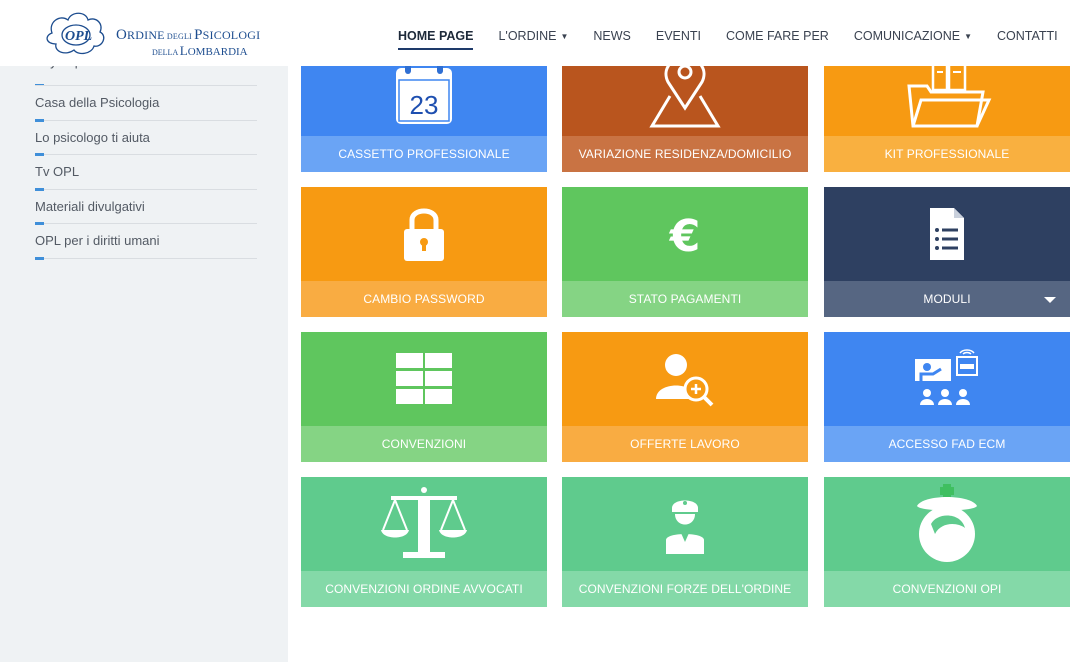  I want to click on sidebar-item-tv-opl: Tv OPL, so click(146, 173).